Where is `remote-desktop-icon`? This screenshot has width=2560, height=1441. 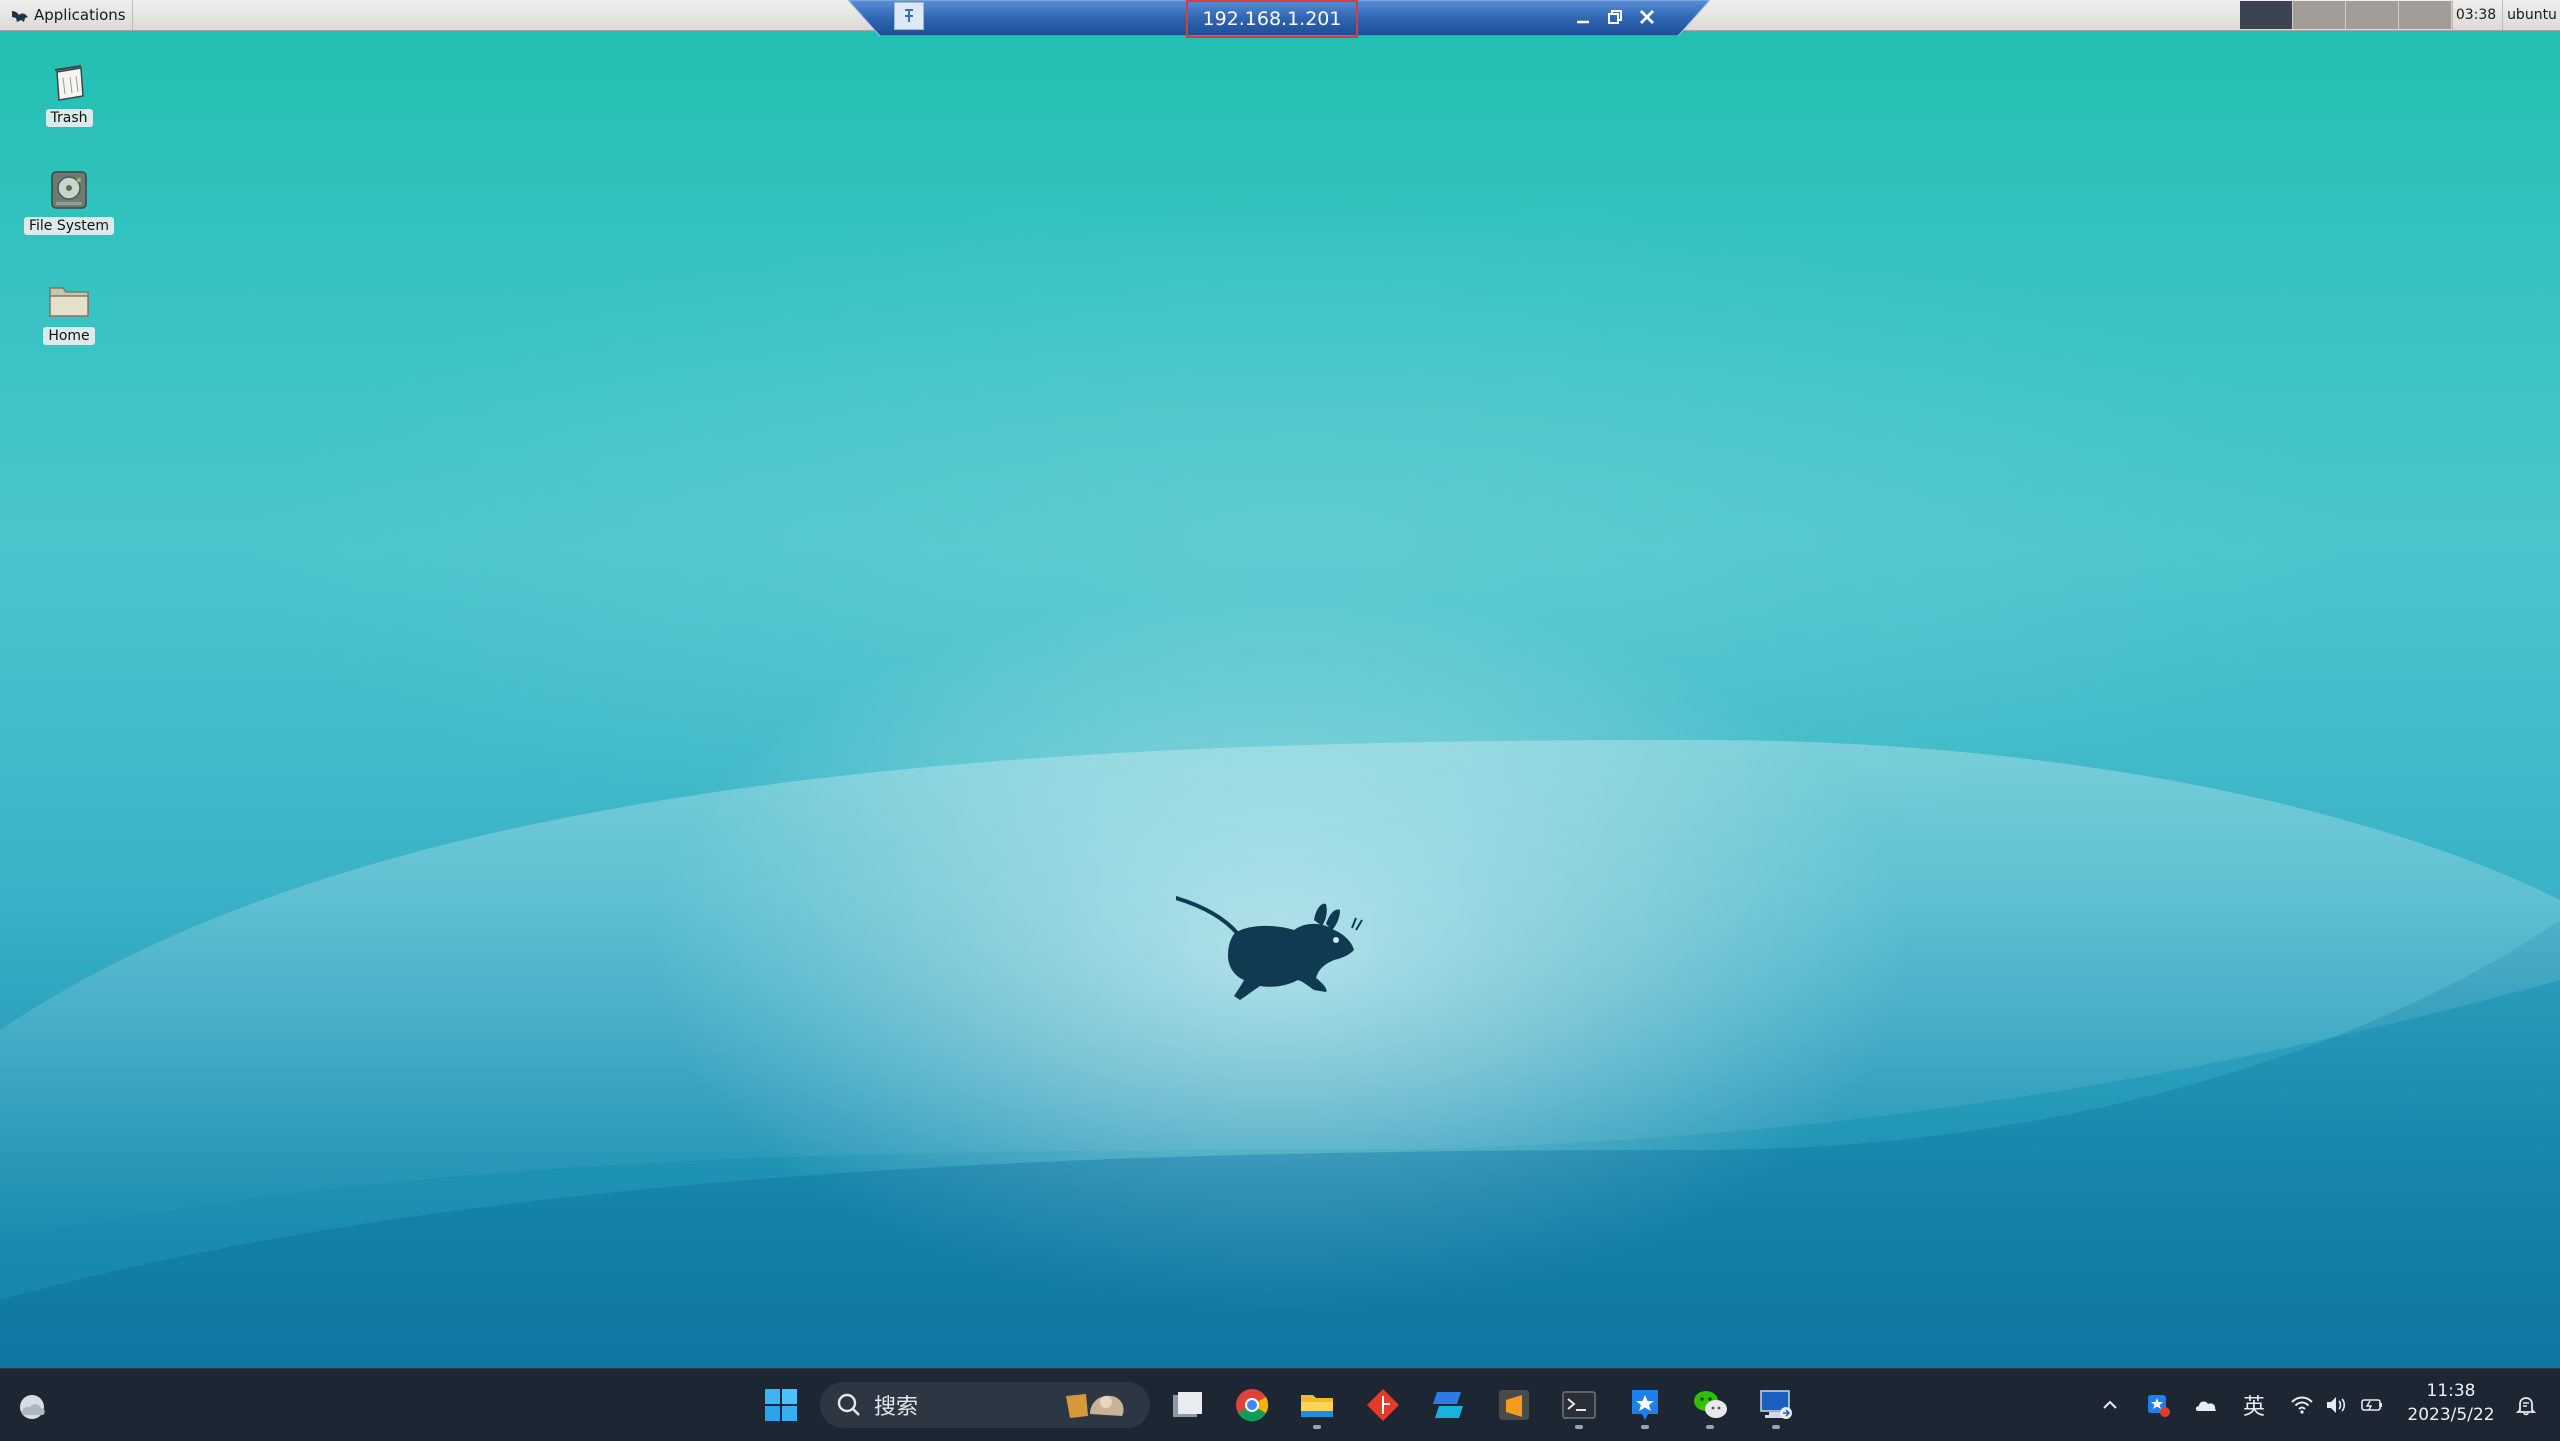
remote-desktop-icon is located at coordinates (1776, 1404).